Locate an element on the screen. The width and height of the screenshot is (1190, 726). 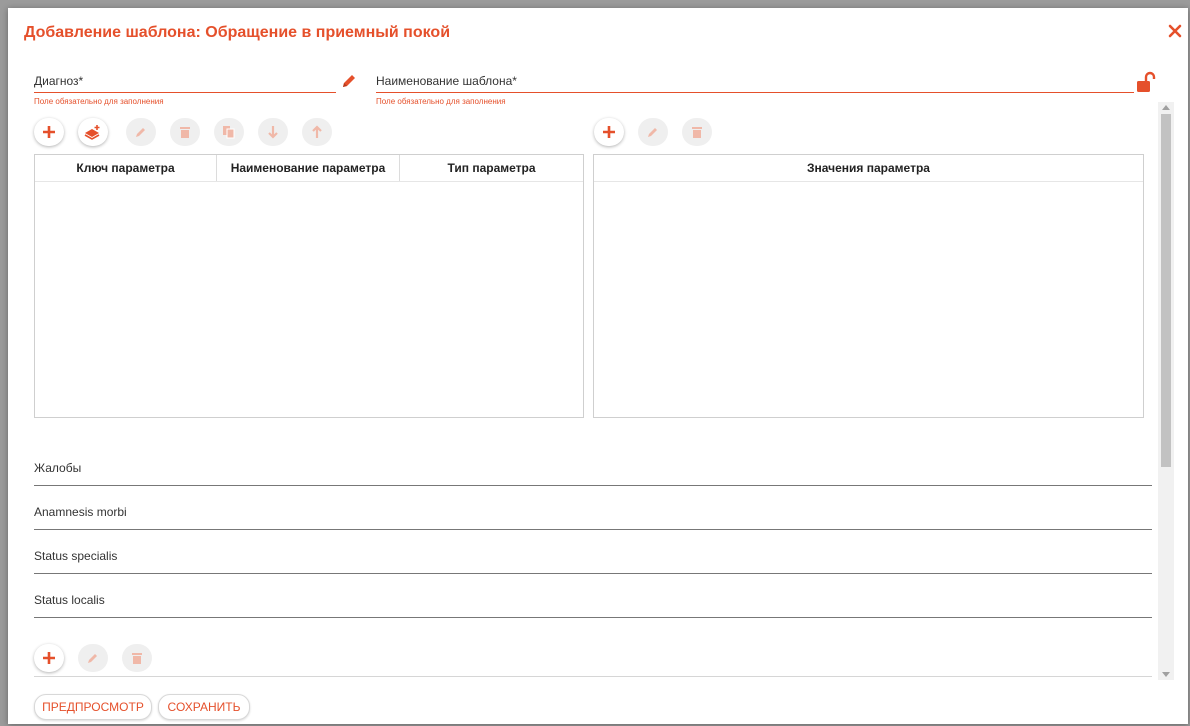
add-layers-button is located at coordinates (93, 132).